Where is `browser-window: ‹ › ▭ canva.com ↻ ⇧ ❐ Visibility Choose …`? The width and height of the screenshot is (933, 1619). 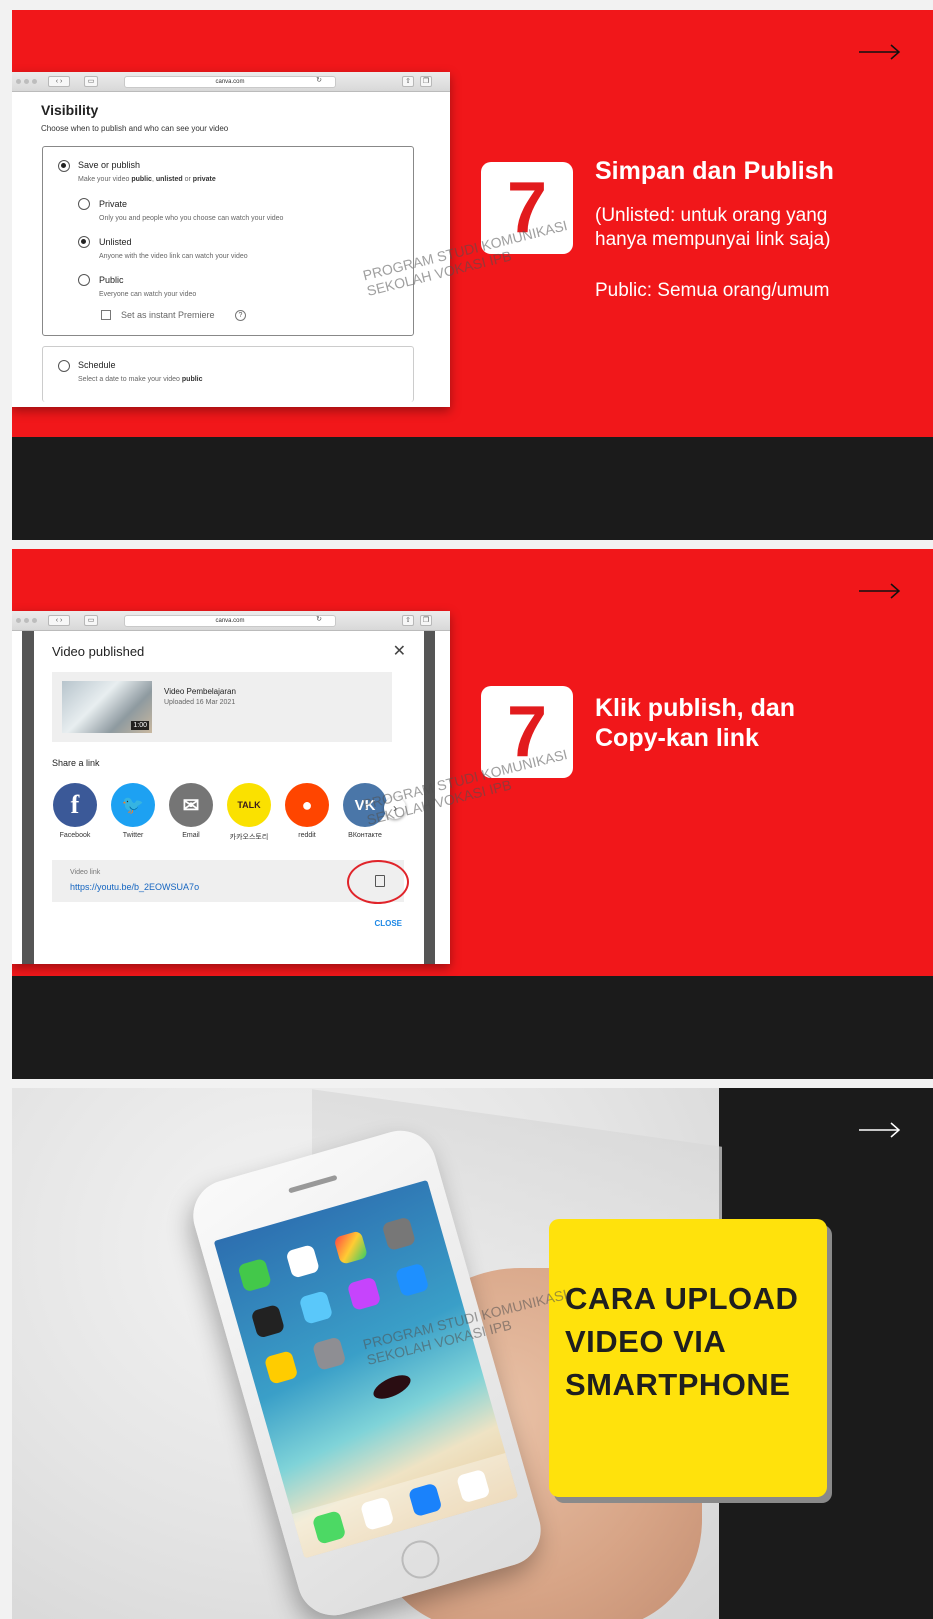
browser-window: ‹ › ▭ canva.com ↻ ⇧ ❐ Visibility Choose … is located at coordinates (231, 239).